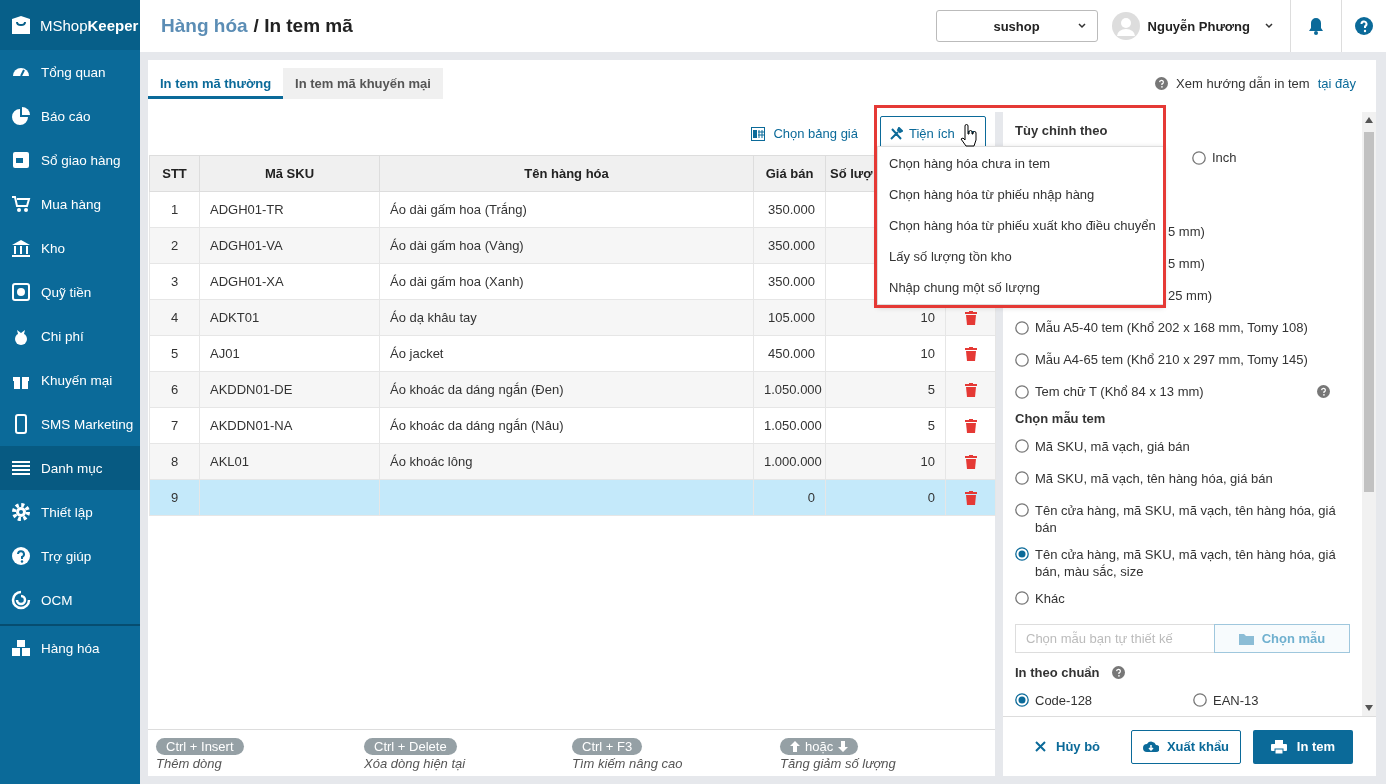 The image size is (1386, 784). What do you see at coordinates (431, 461) in the screenshot?
I see `table-cell: Áo khoác lông` at bounding box center [431, 461].